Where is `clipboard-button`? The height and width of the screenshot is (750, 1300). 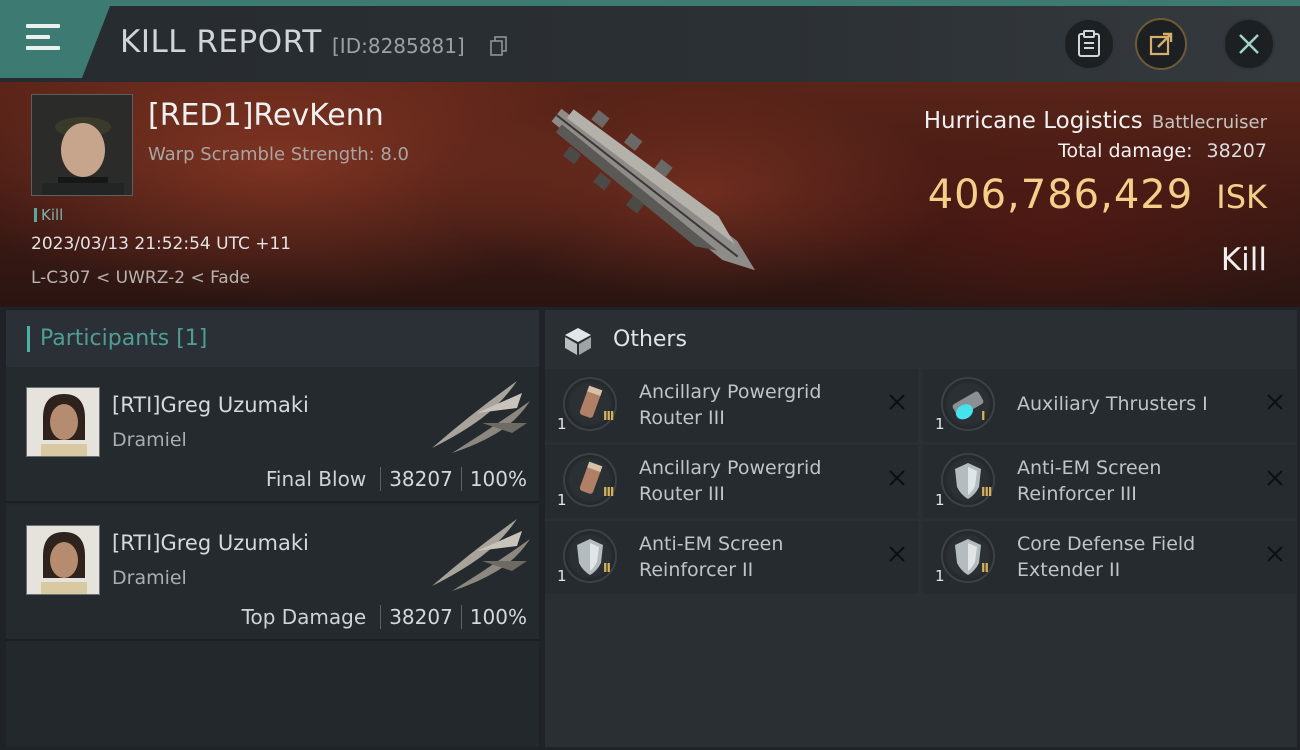
clipboard-button is located at coordinates (1089, 44).